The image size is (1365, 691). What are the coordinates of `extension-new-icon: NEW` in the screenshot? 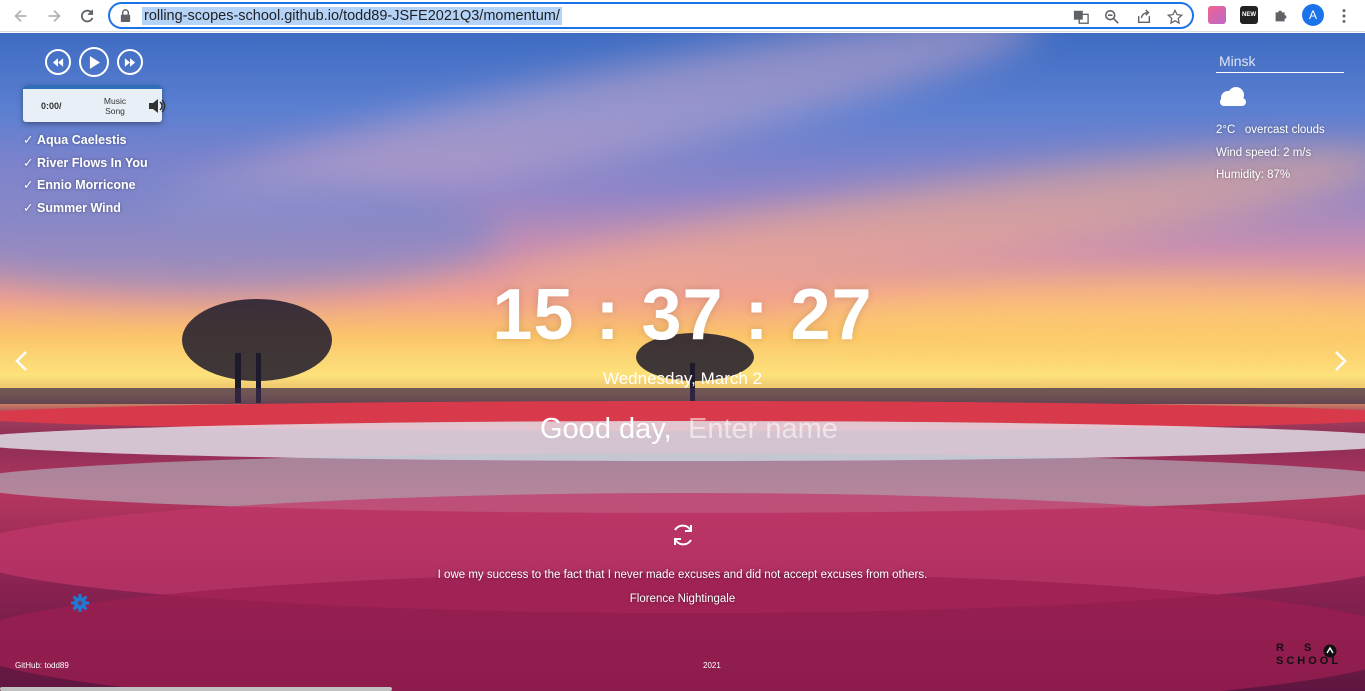 It's located at (1249, 15).